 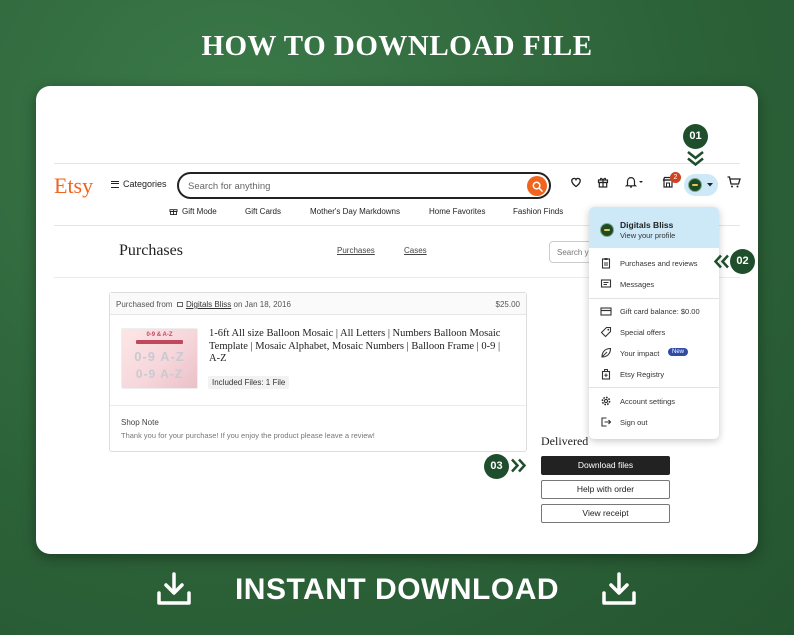 I want to click on double-chevron-left-icon, so click(x=721, y=261).